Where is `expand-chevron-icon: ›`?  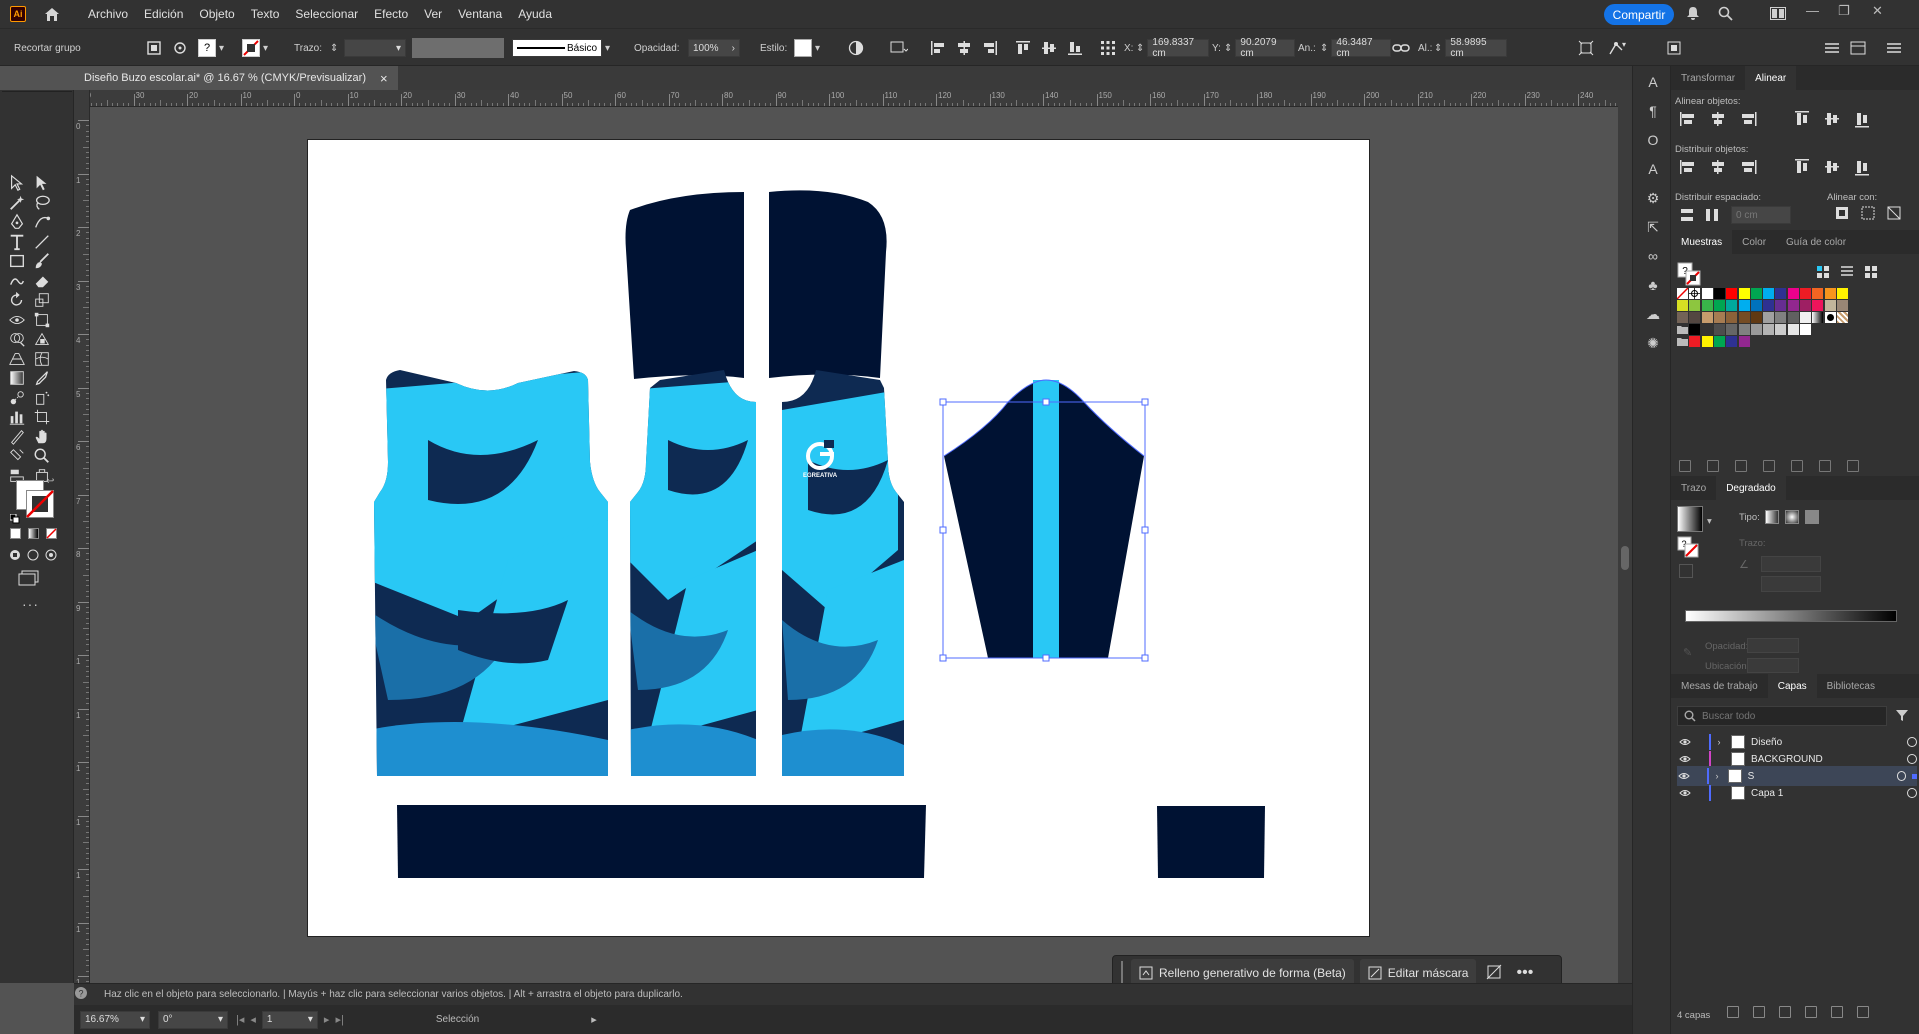 expand-chevron-icon: › is located at coordinates (1724, 742).